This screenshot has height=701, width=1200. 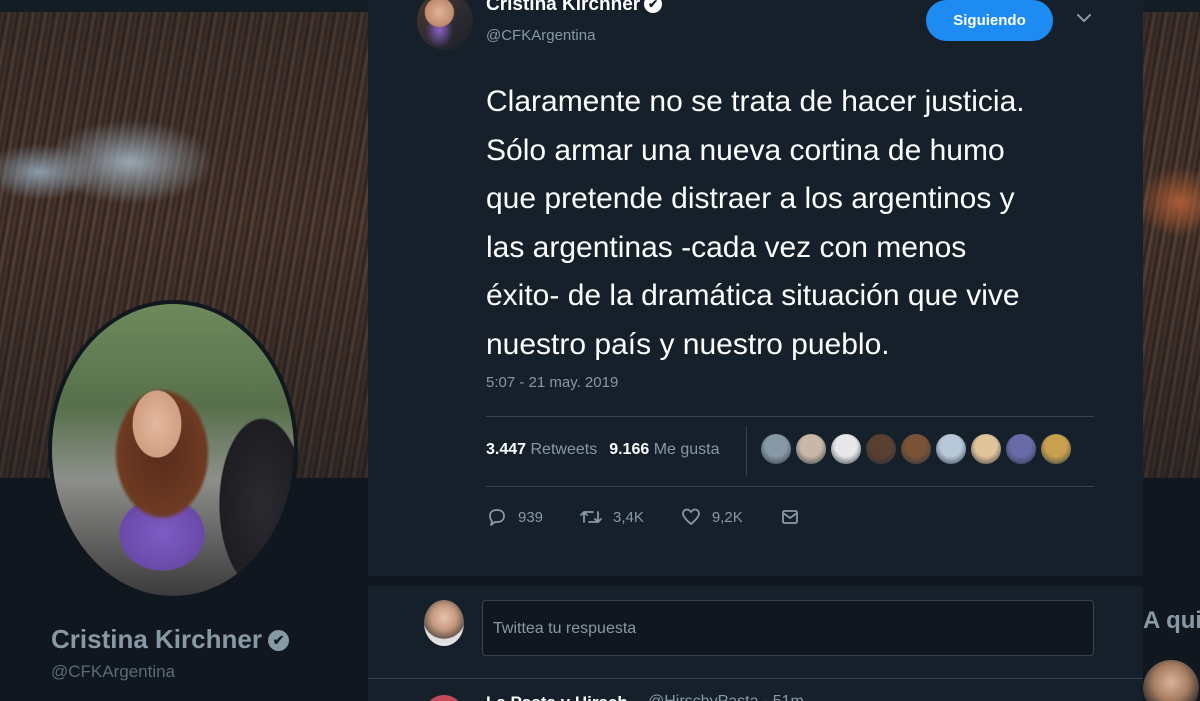 What do you see at coordinates (574, 8) in the screenshot?
I see `tweet-author-name: Cristina Kirchner ✔` at bounding box center [574, 8].